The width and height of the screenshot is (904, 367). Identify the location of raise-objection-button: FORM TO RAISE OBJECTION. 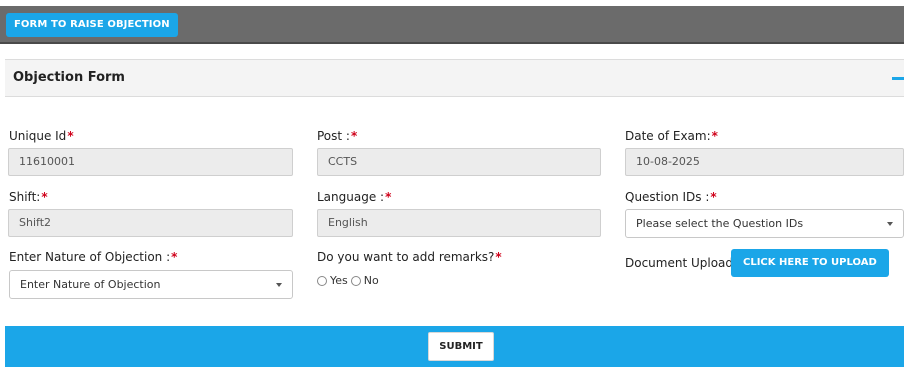
(92, 25).